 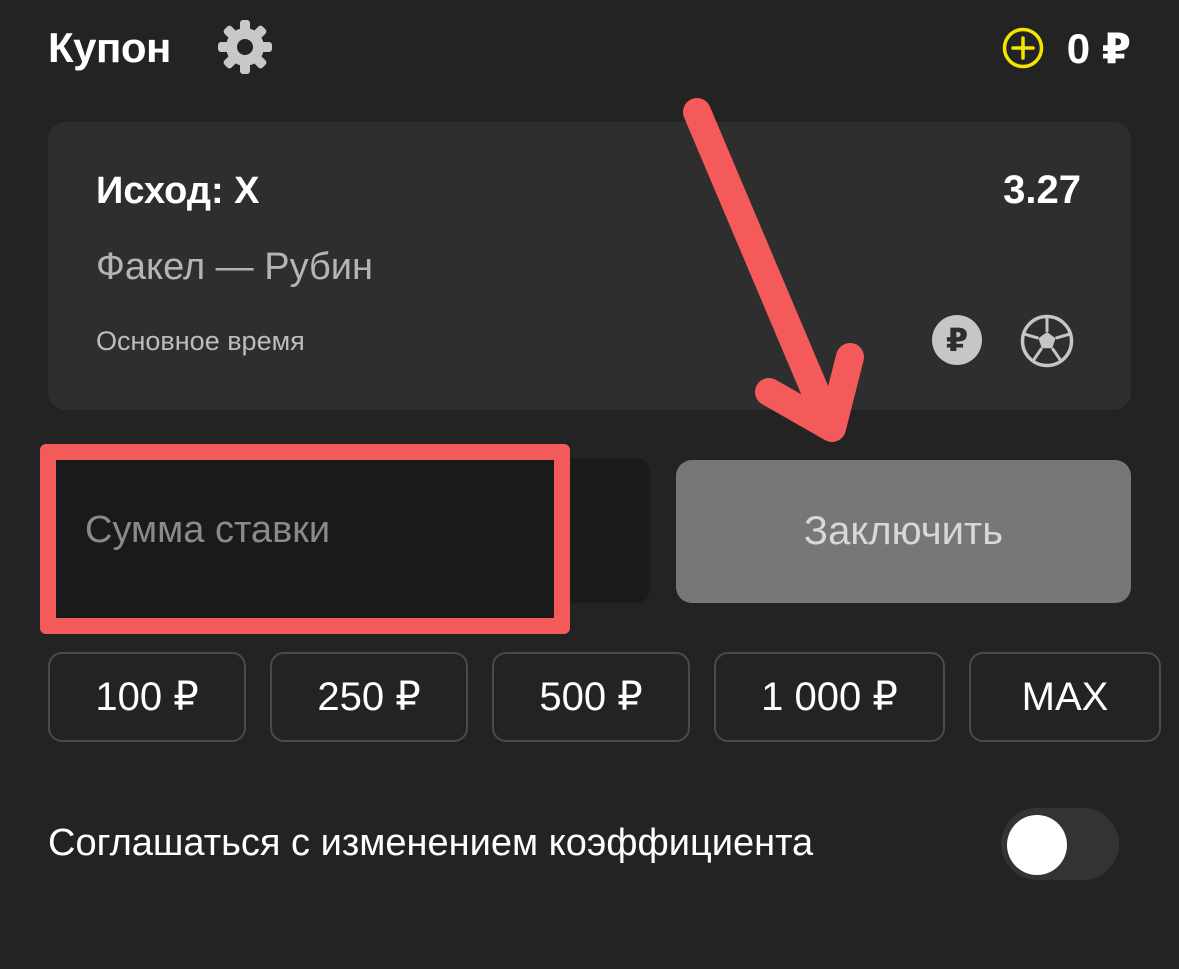 What do you see at coordinates (234, 267) in the screenshot?
I see `match-name: Факел — Рубин` at bounding box center [234, 267].